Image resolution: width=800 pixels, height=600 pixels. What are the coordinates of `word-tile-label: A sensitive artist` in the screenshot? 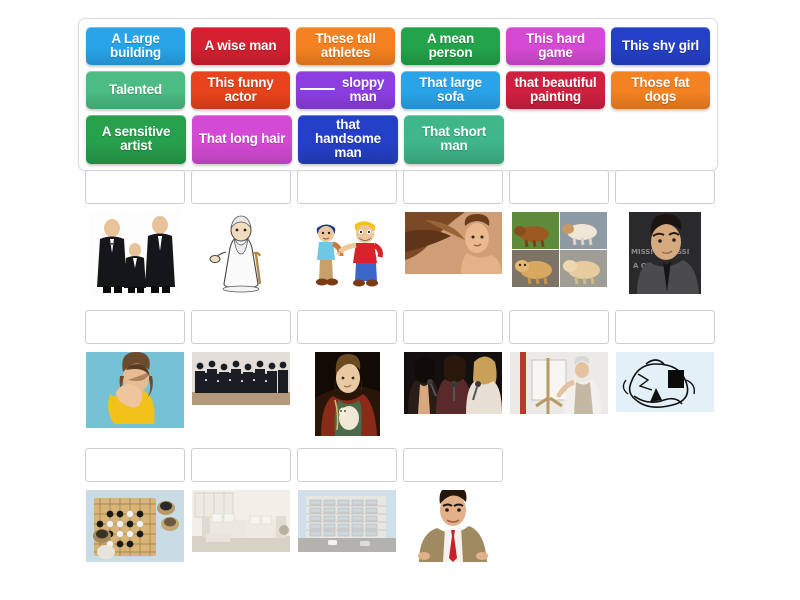 It's located at (136, 139).